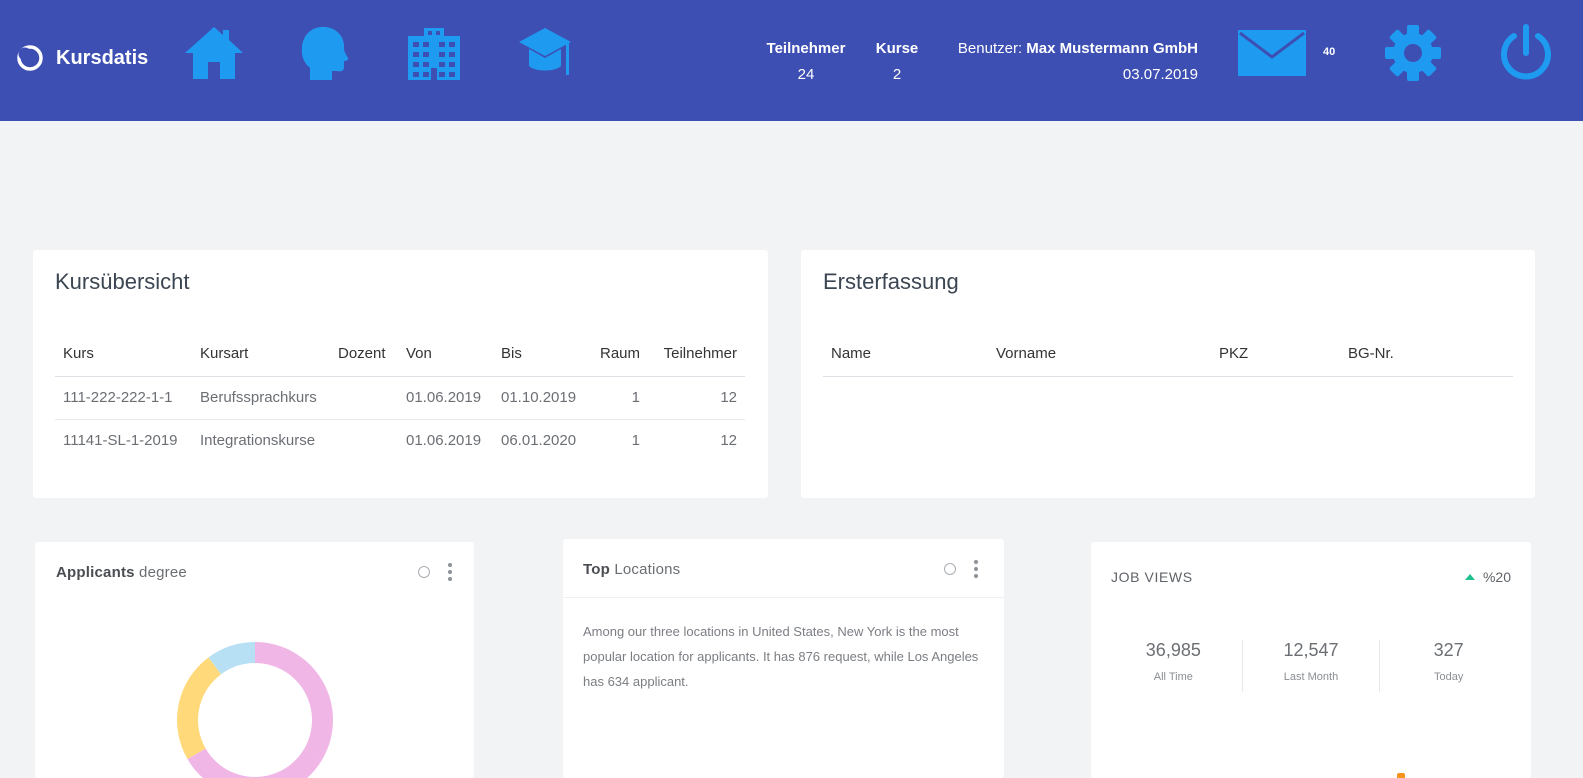 The image size is (1583, 778). I want to click on column-header: BG-Nr., so click(1426, 354).